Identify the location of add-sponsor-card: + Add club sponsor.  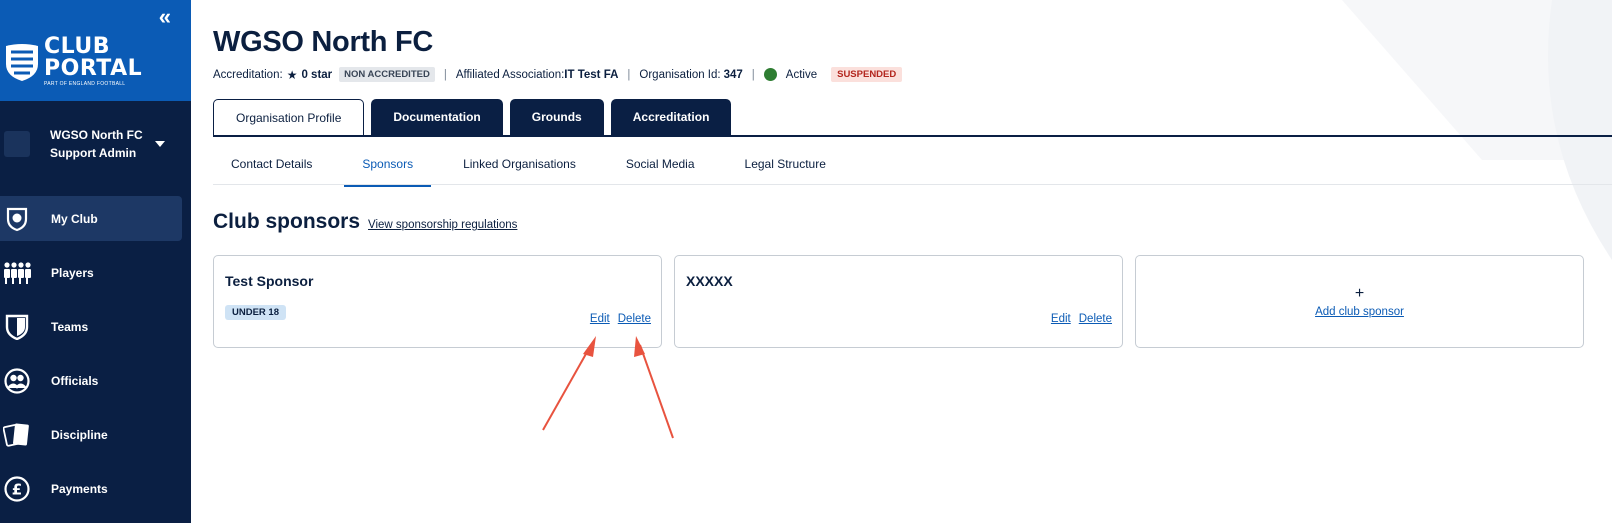
(1359, 301).